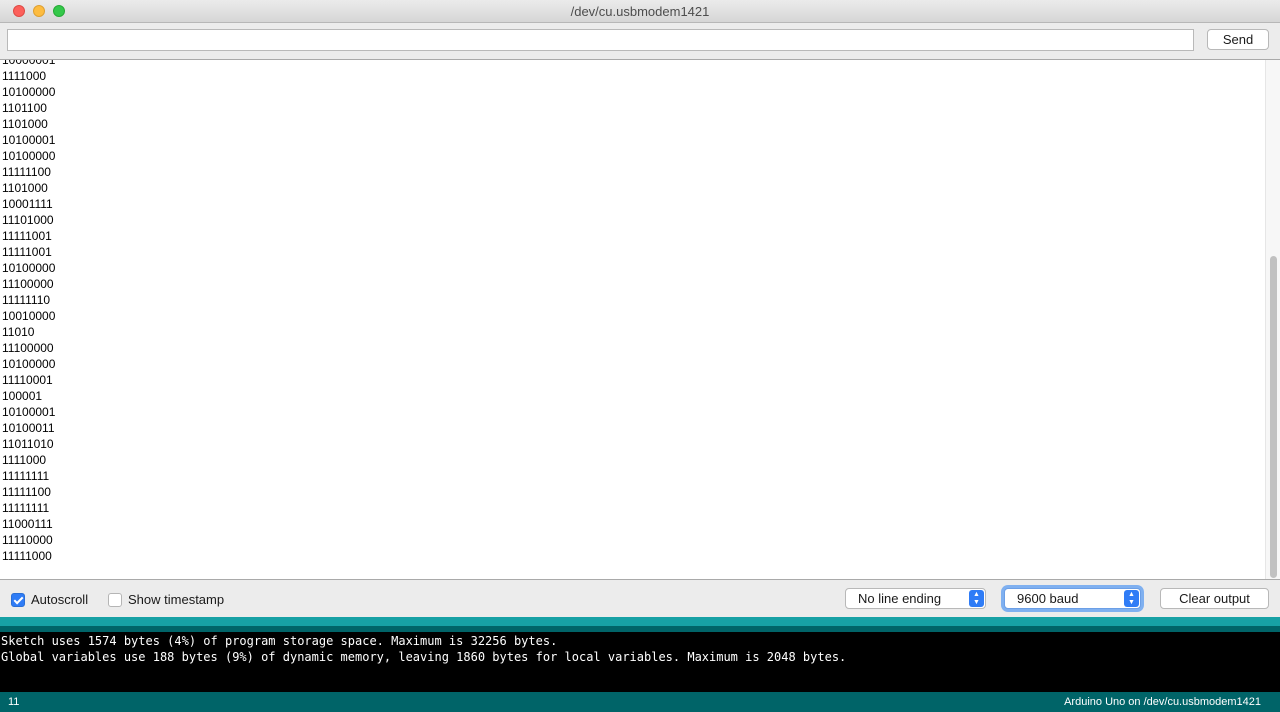 This screenshot has width=1280, height=712. Describe the element at coordinates (1273, 417) in the screenshot. I see `output-scrollbar-thumb` at that location.